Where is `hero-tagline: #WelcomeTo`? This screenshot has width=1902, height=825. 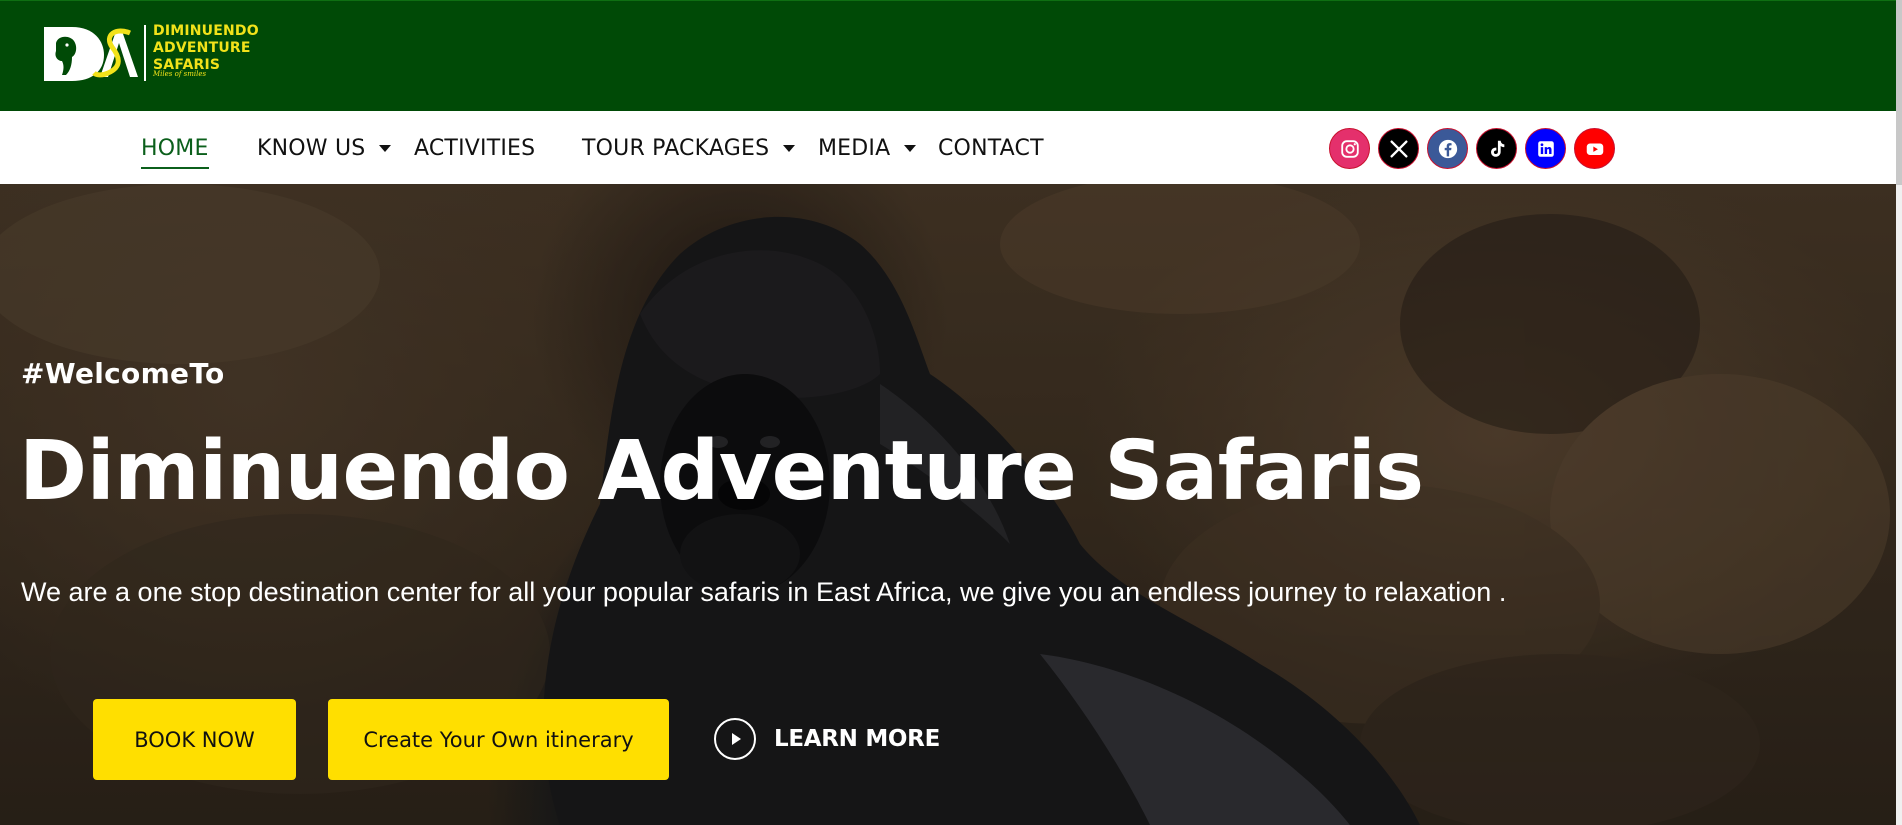 hero-tagline: #WelcomeTo is located at coordinates (123, 373).